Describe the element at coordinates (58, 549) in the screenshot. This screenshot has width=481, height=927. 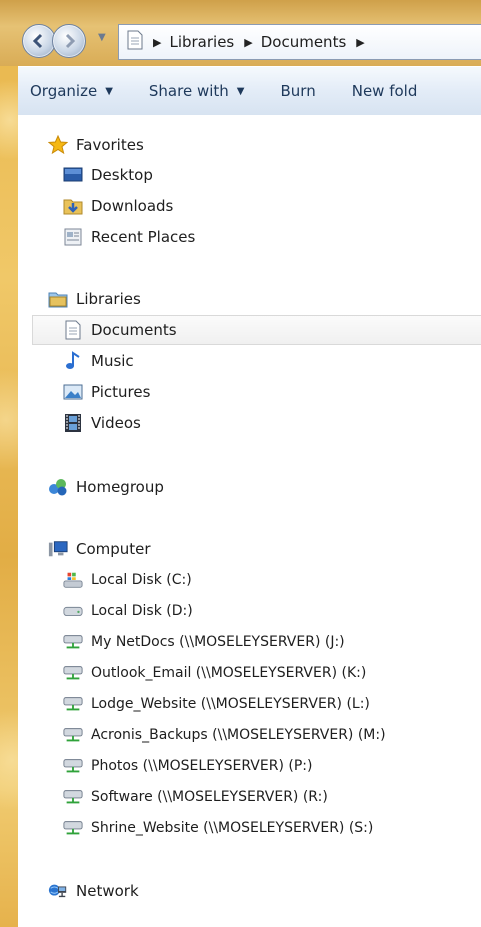
I see `computer-icon` at that location.